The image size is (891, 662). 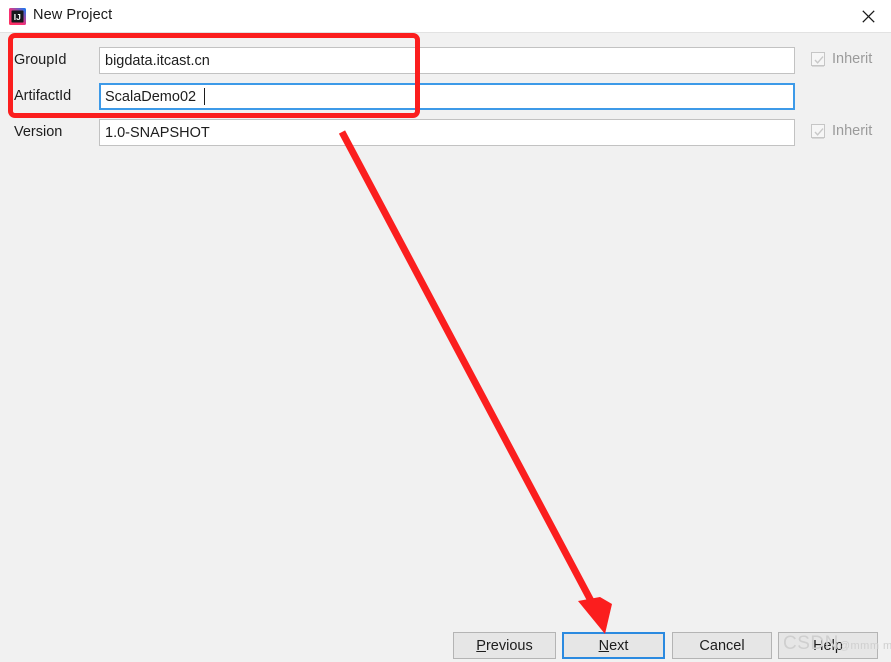 What do you see at coordinates (204, 96) in the screenshot?
I see `text-cursor` at bounding box center [204, 96].